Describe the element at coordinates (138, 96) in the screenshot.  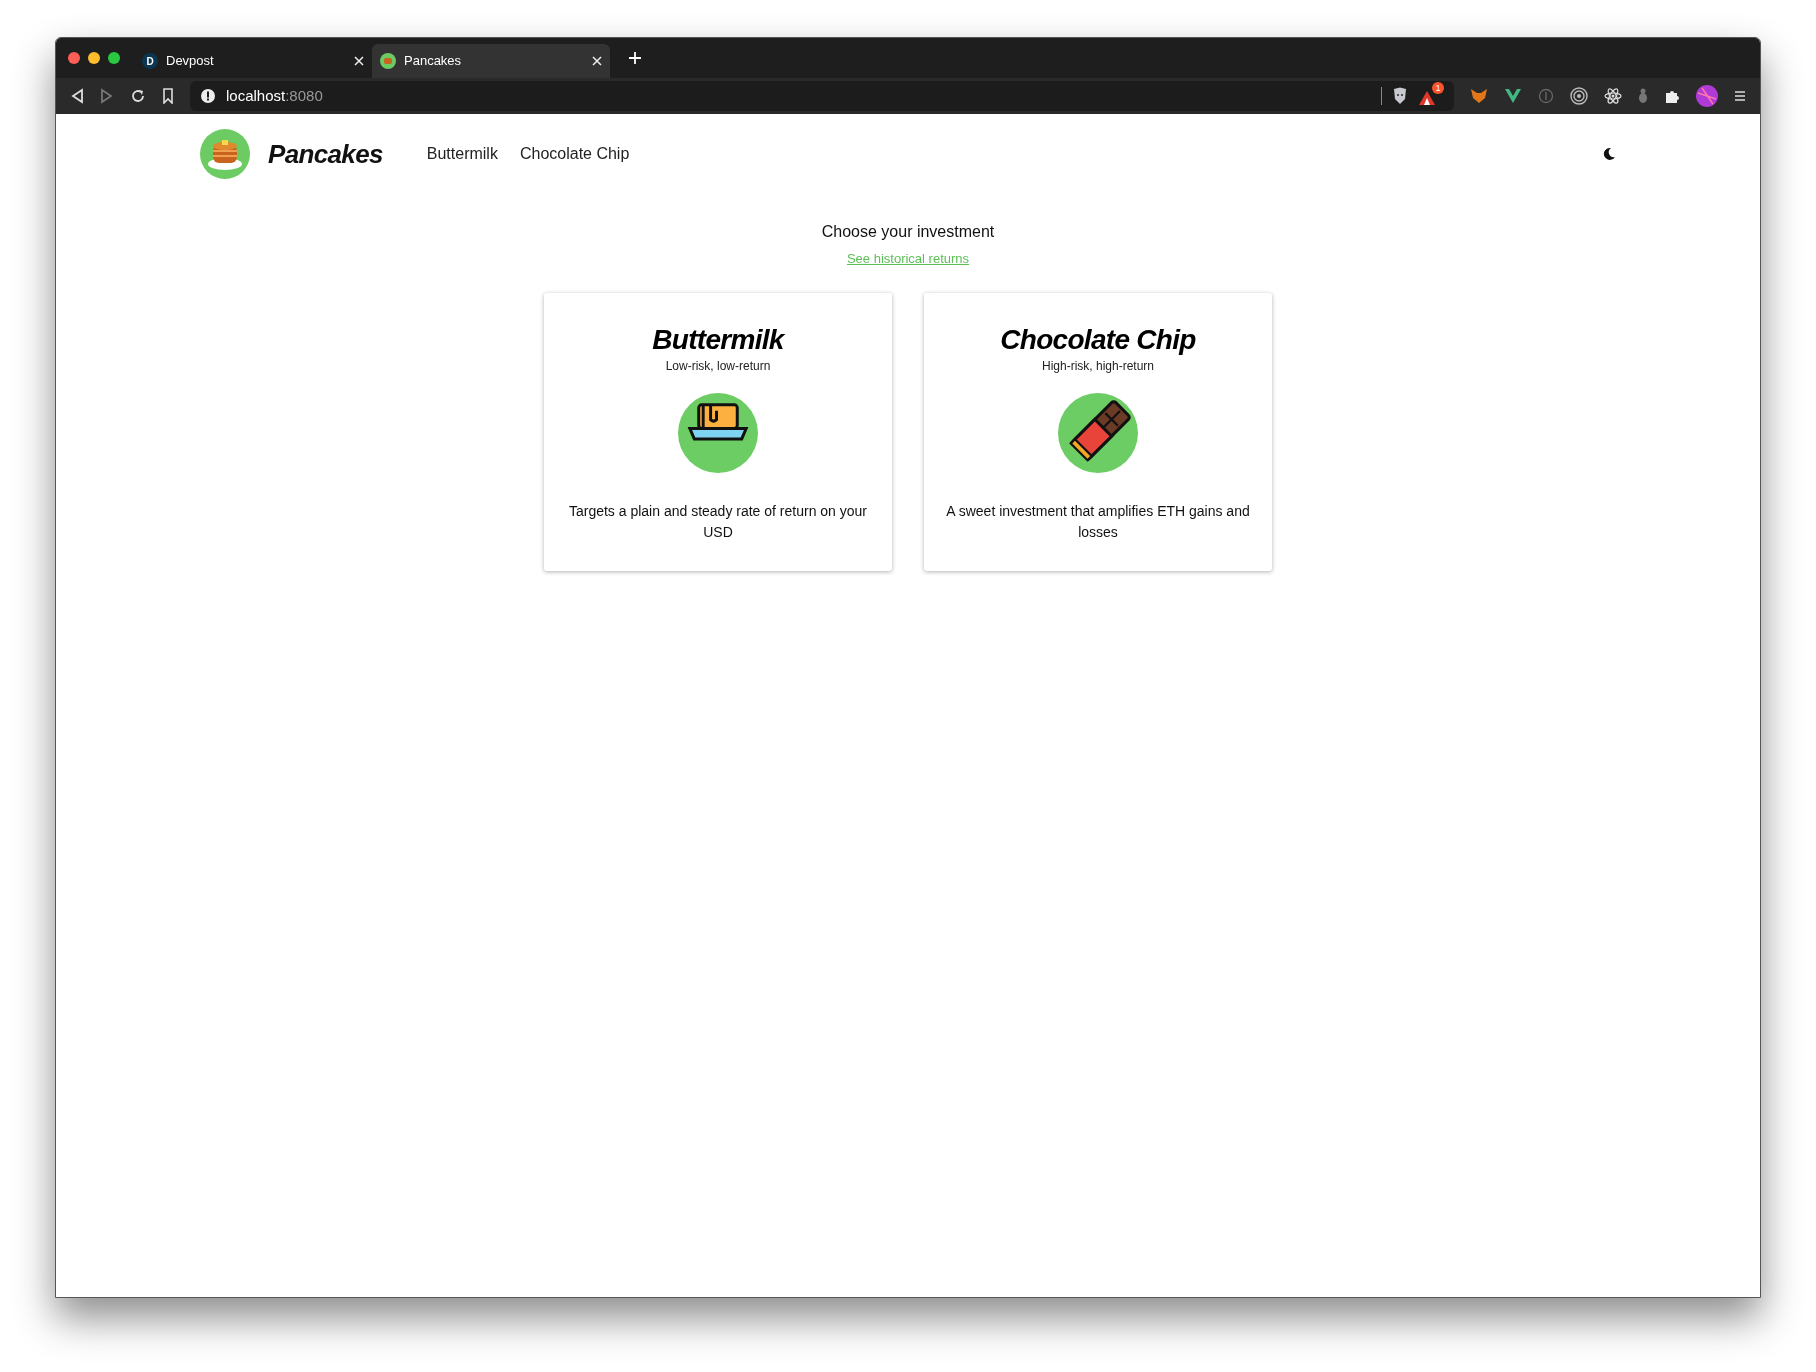
I see `reload-icon` at that location.